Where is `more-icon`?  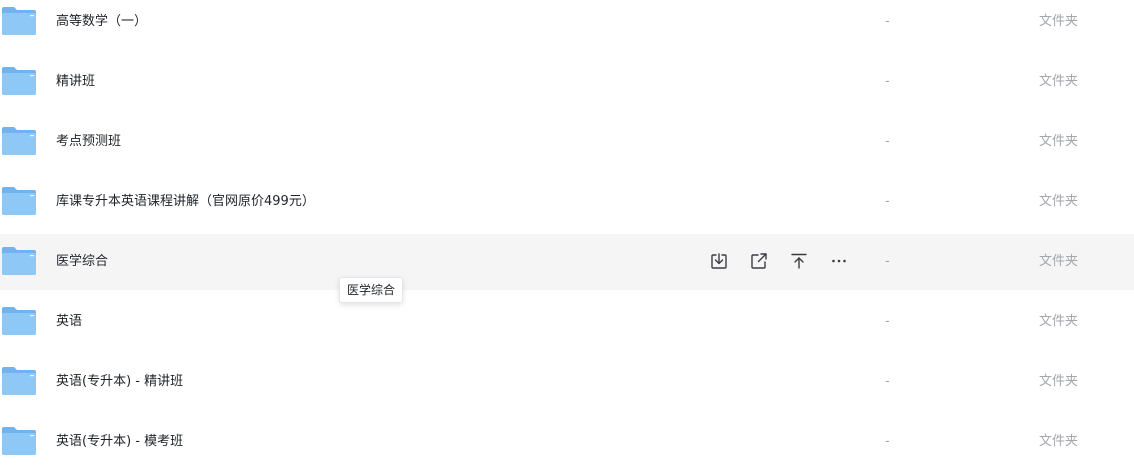
more-icon is located at coordinates (839, 261).